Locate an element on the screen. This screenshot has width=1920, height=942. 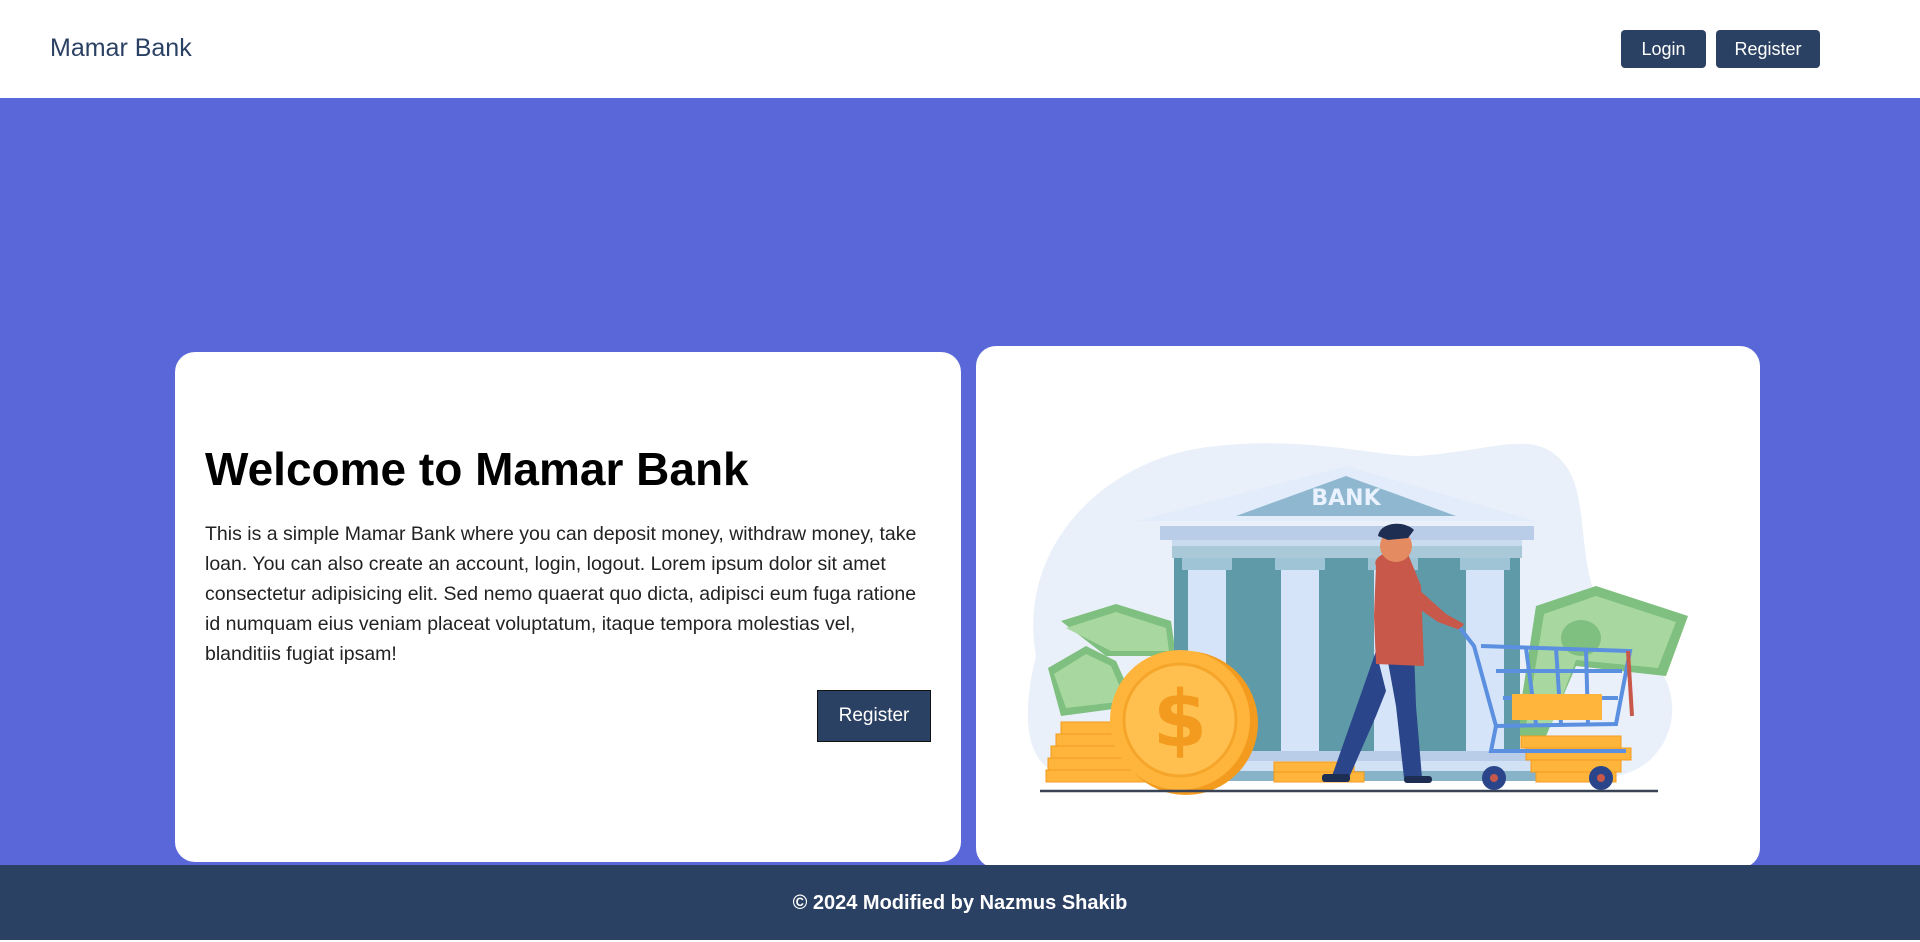
footer: © 2024 Modified by Nazmus Shakib is located at coordinates (960, 902).